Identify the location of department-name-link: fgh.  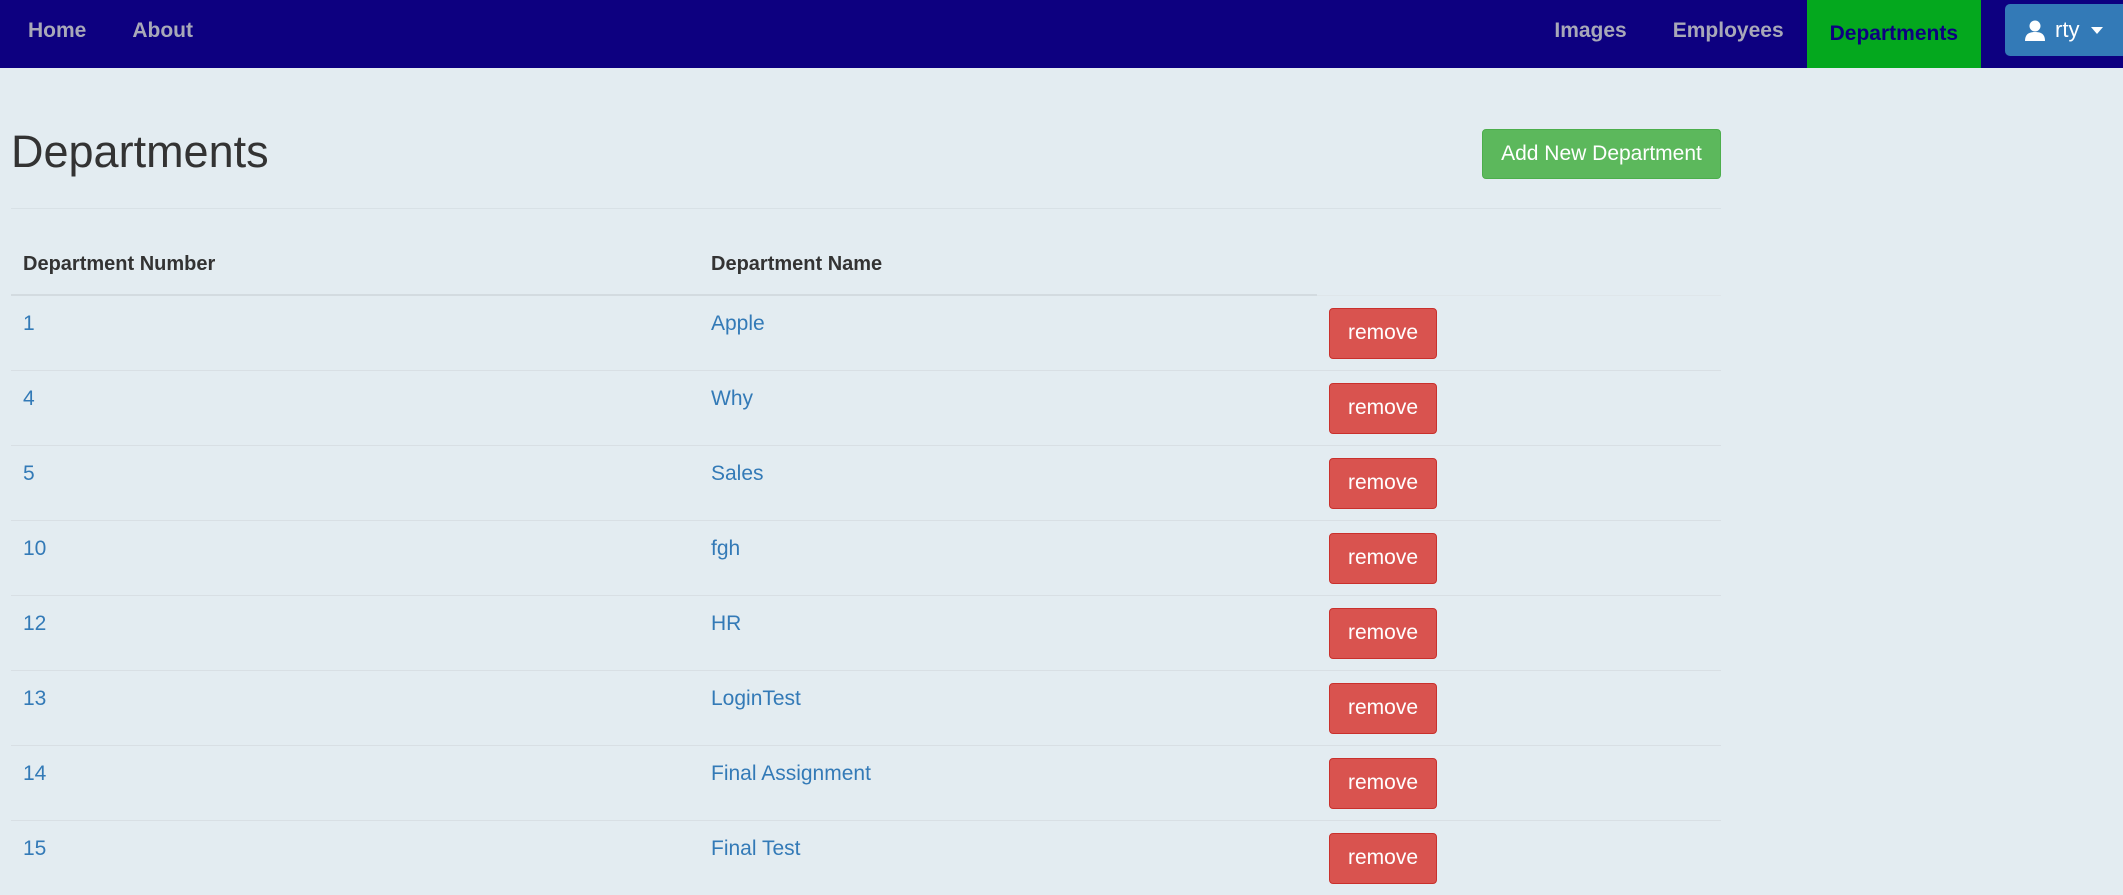
(1008, 557).